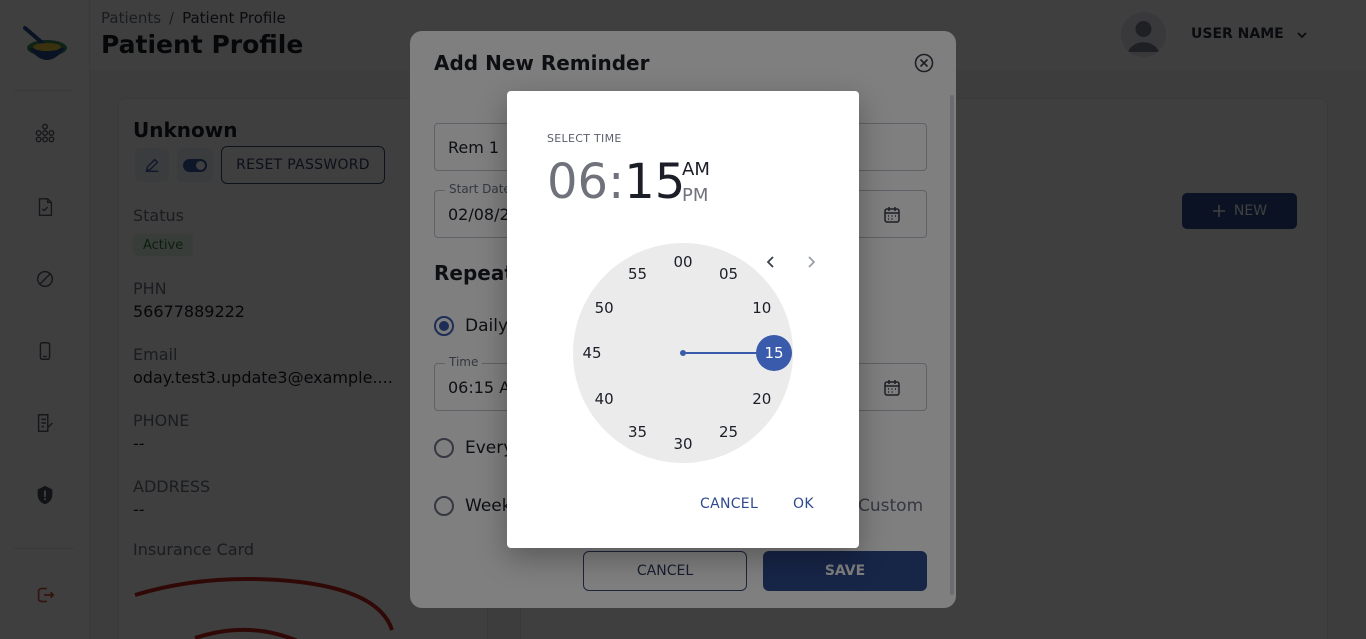 This screenshot has width=1366, height=639. I want to click on selected-minute: 15, so click(774, 353).